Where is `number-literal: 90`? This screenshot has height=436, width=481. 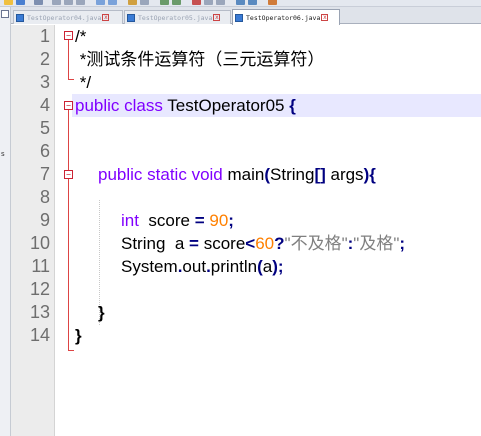 number-literal: 90 is located at coordinates (216, 220).